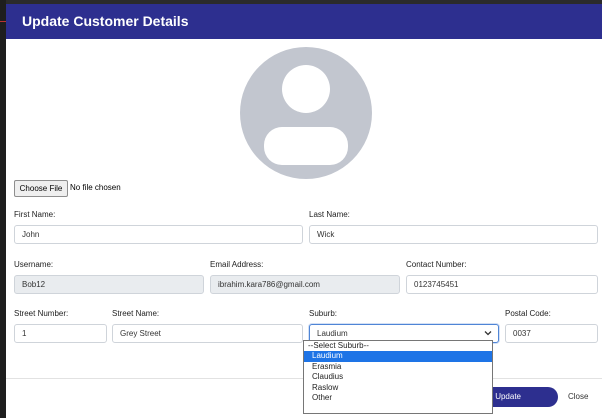  Describe the element at coordinates (436, 264) in the screenshot. I see `contact-number-label: Contact Number:` at that location.